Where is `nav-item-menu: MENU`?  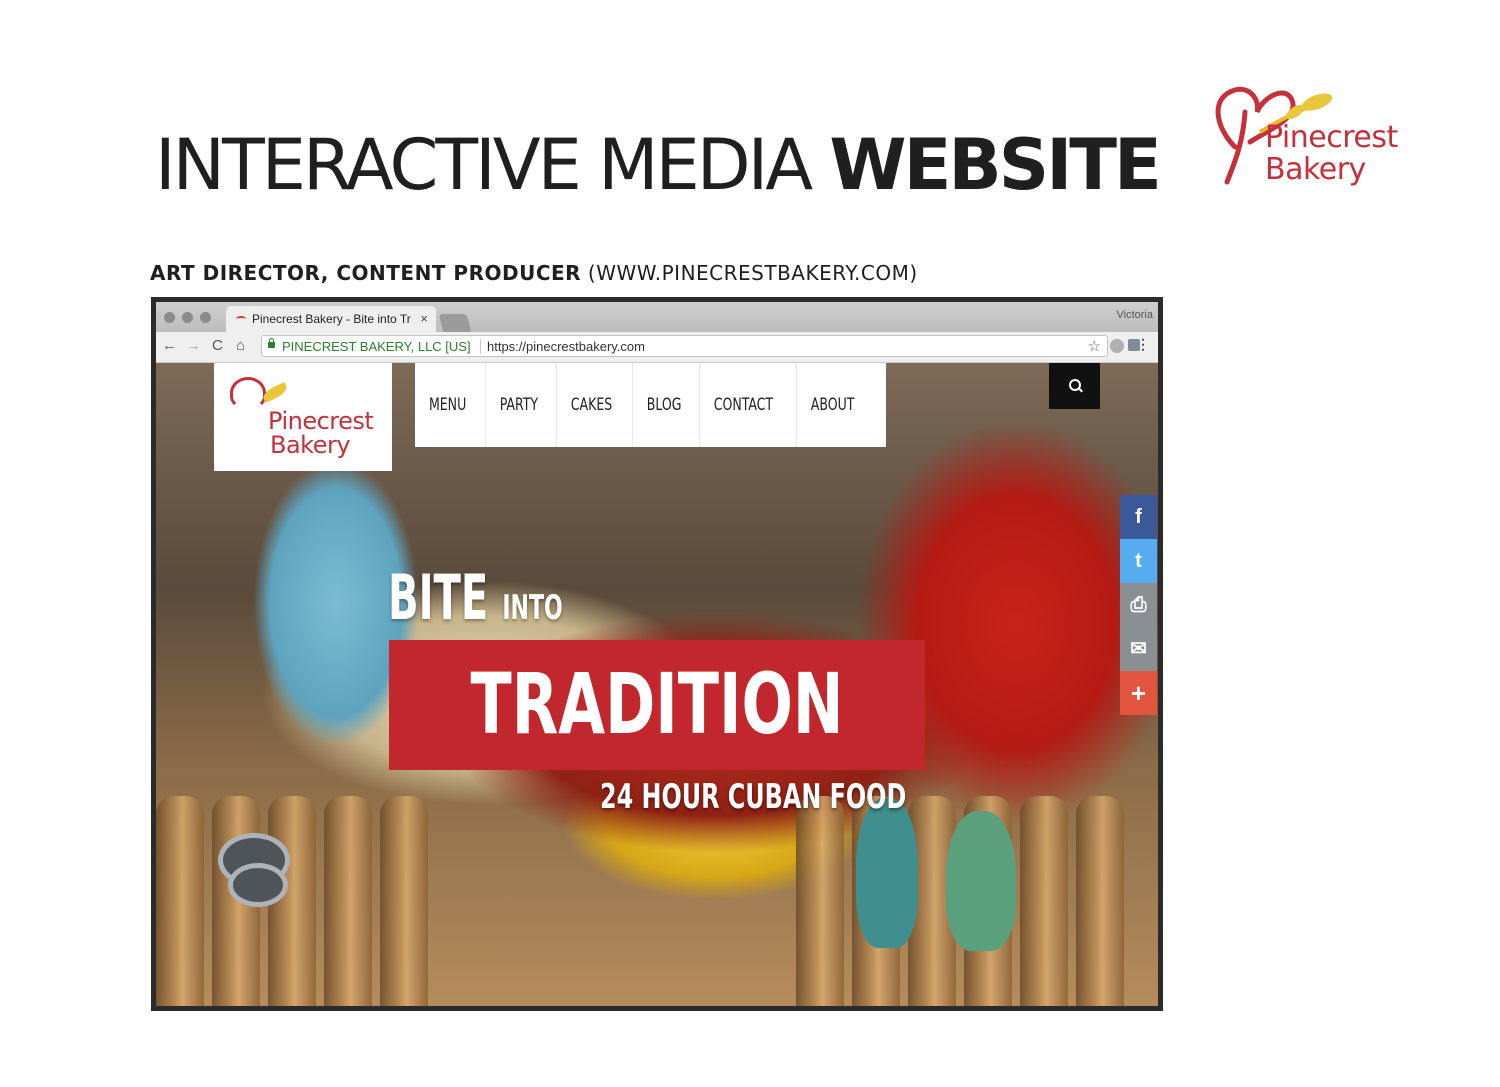
nav-item-menu: MENU is located at coordinates (447, 405).